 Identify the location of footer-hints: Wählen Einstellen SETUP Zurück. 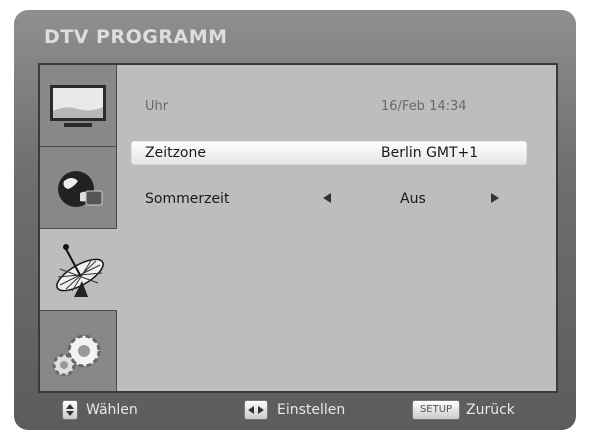
(295, 411).